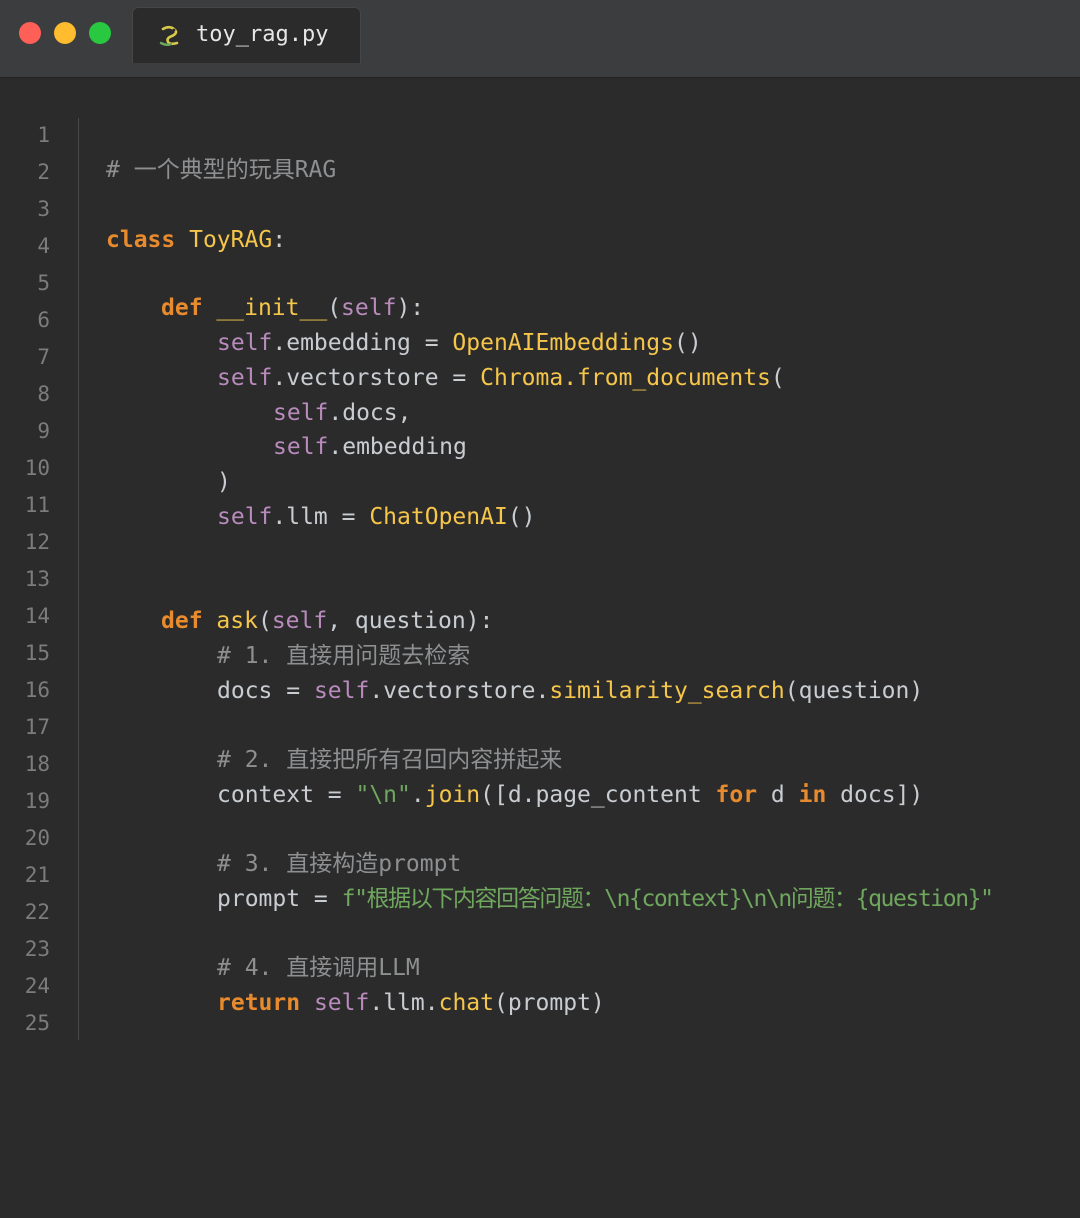 The height and width of the screenshot is (1218, 1080). I want to click on text-token: , question):, so click(410, 621).